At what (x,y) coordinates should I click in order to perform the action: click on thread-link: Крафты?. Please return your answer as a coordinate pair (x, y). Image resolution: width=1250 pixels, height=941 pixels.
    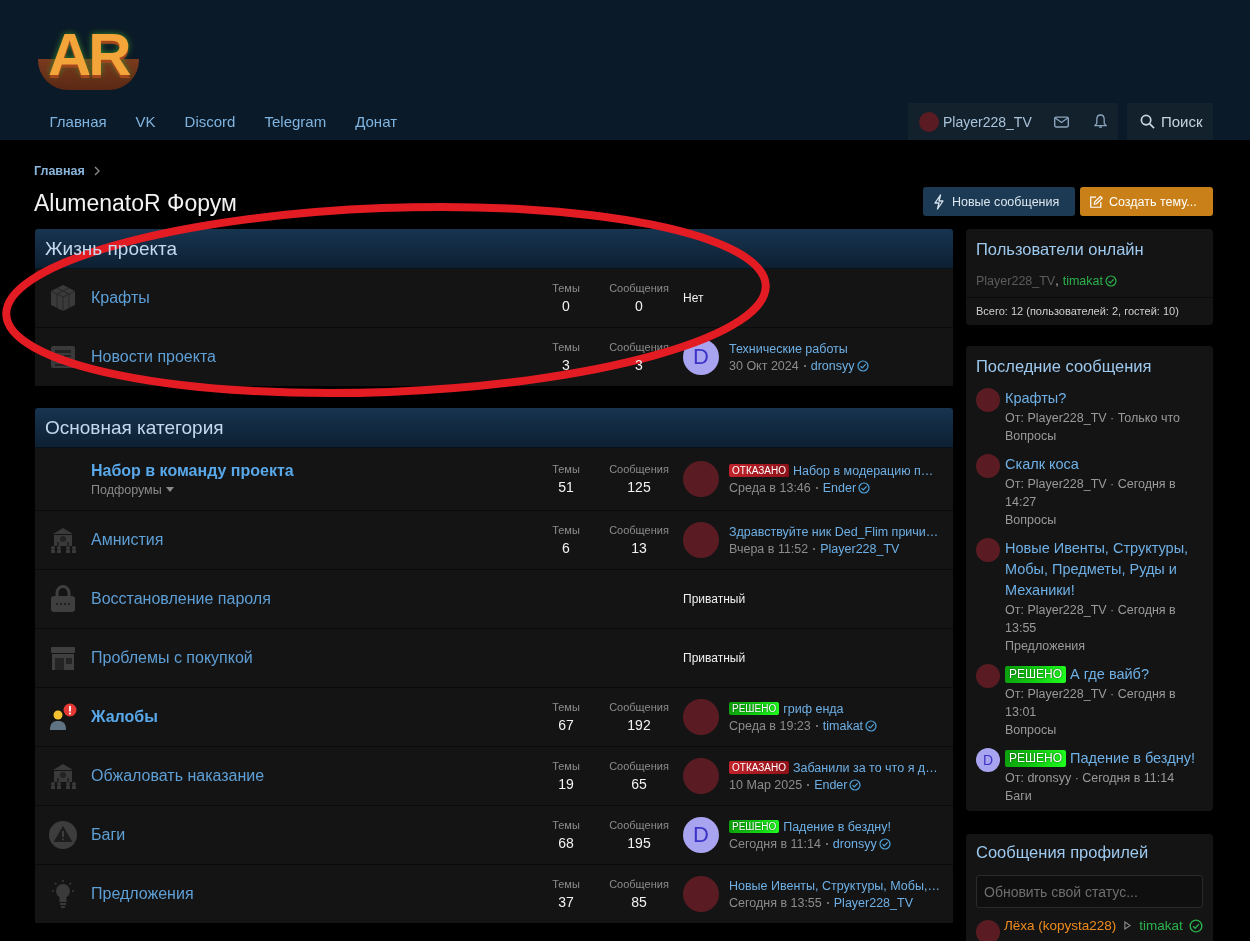
    Looking at the image, I should click on (1036, 398).